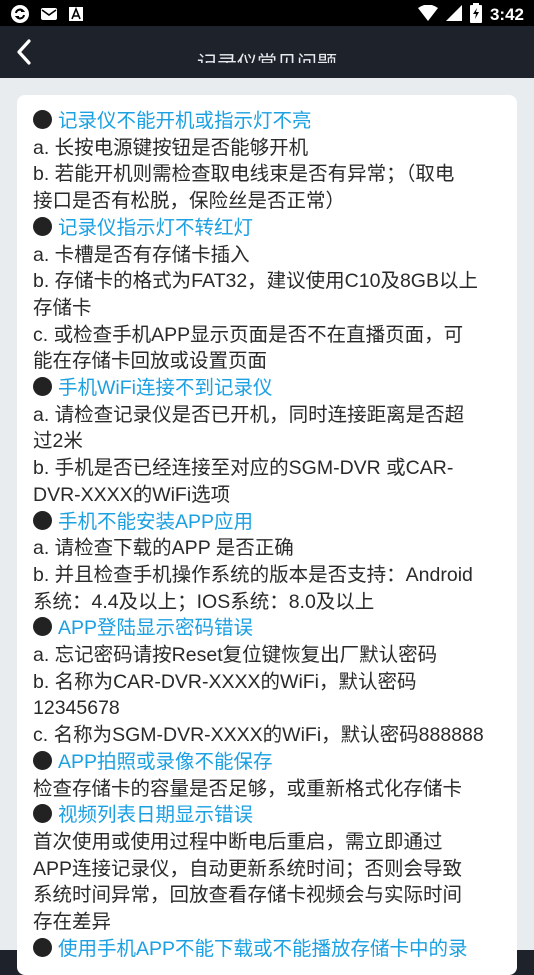 This screenshot has height=975, width=534. What do you see at coordinates (141, 254) in the screenshot?
I see `faq-answer-line: a. 卡槽是否有存储卡插入` at bounding box center [141, 254].